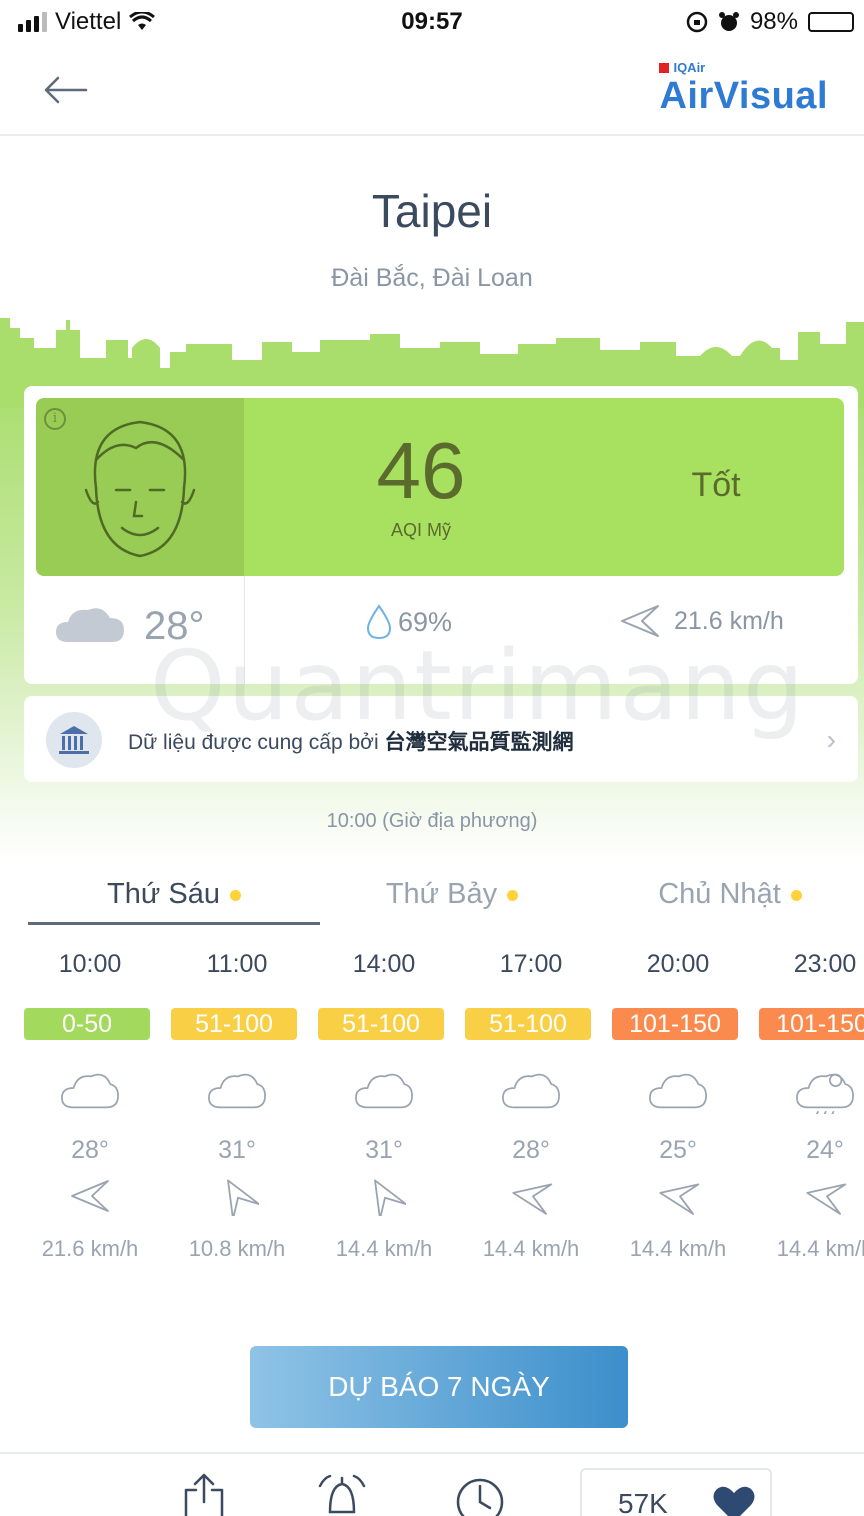 This screenshot has height=1516, width=864. I want to click on aqi-panel: i 46 AQI Mỹ Tốt, so click(440, 487).